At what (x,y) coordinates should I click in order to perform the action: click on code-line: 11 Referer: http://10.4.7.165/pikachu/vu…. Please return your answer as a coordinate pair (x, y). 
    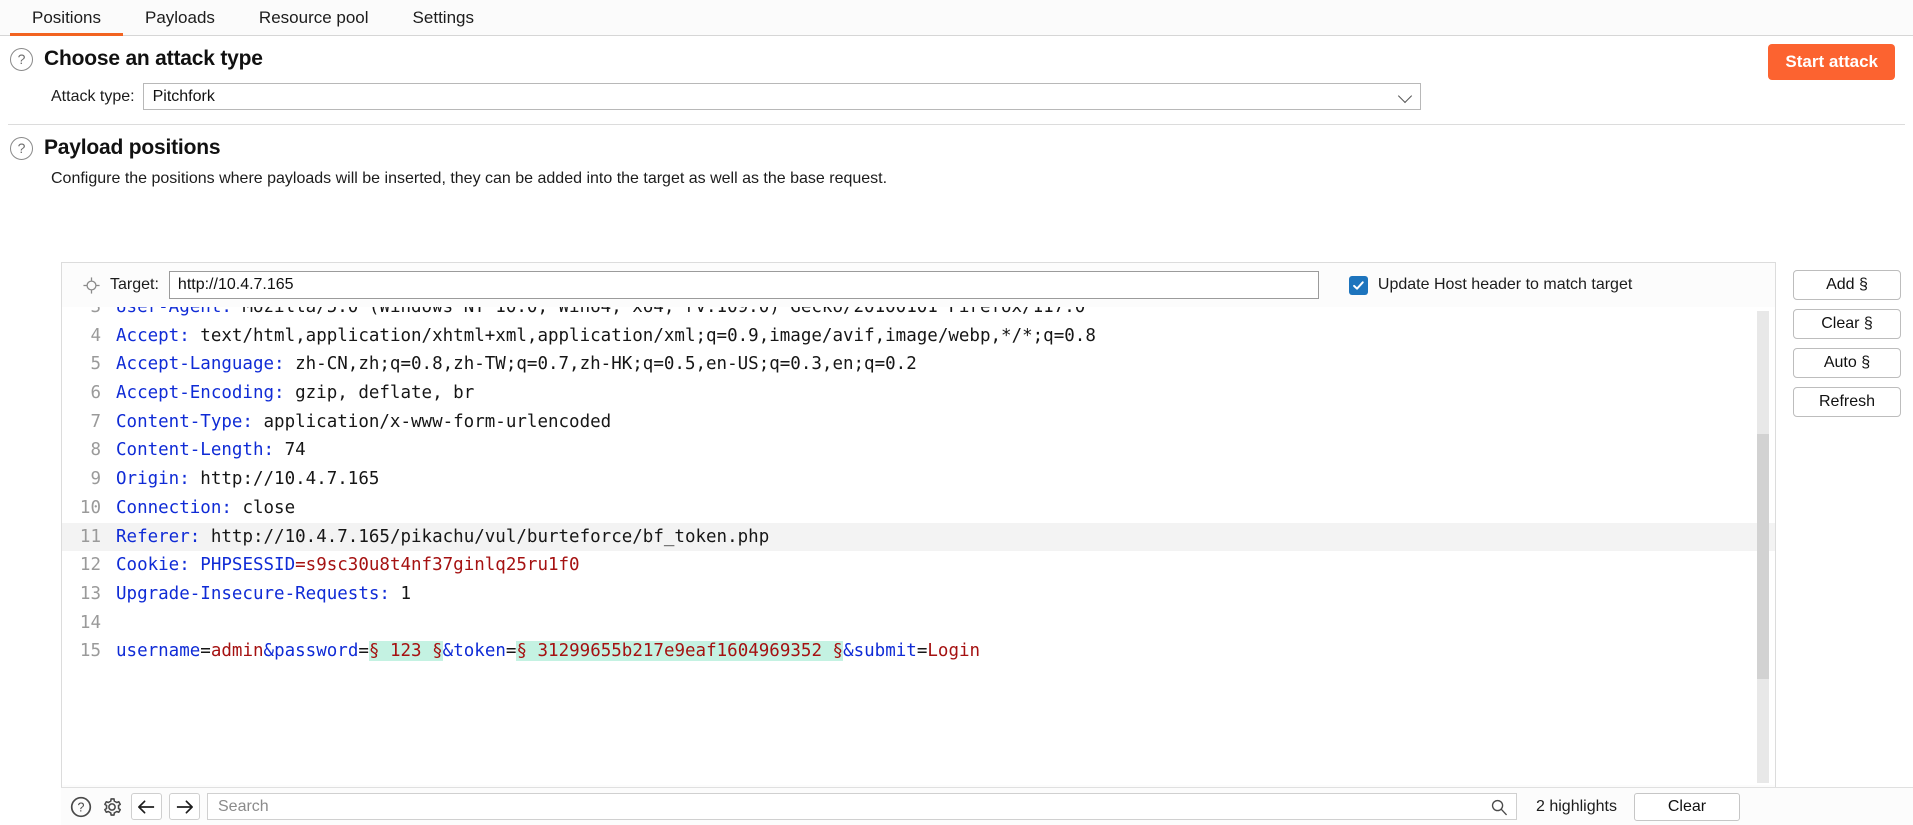
    Looking at the image, I should click on (918, 537).